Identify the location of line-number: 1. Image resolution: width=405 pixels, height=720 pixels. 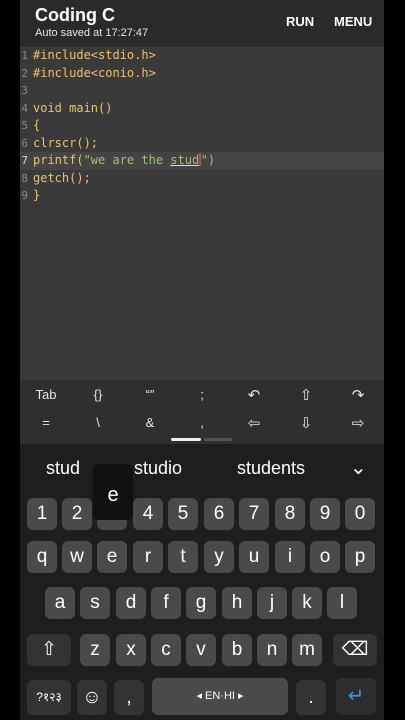
(24, 55).